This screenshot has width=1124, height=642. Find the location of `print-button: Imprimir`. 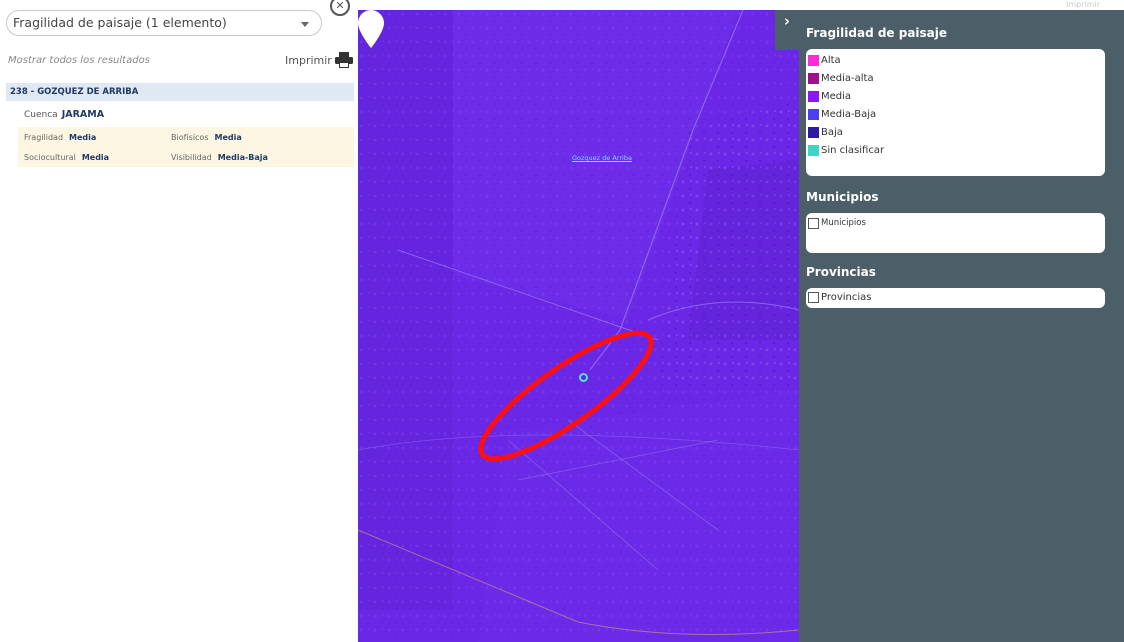

print-button: Imprimir is located at coordinates (319, 60).